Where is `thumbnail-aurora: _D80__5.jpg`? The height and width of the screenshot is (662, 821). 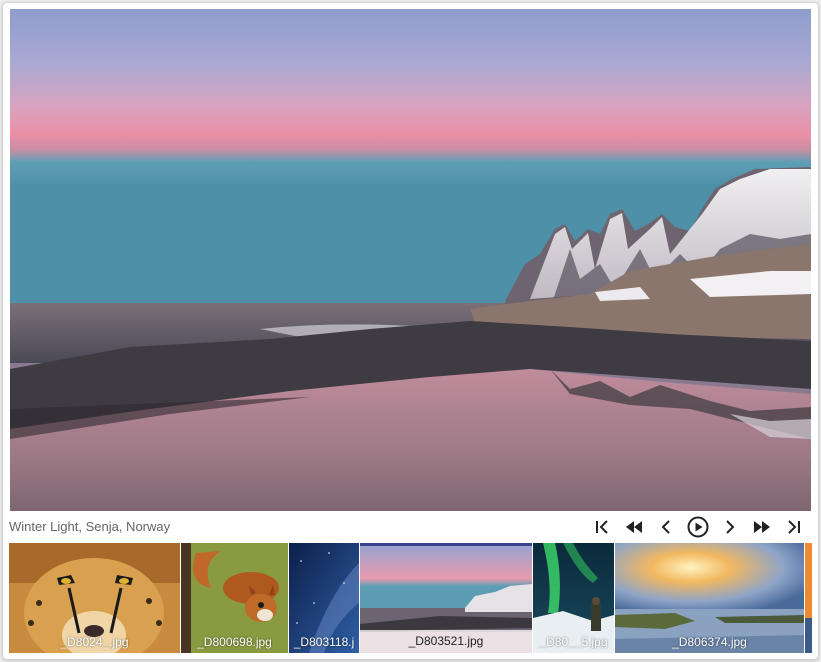
thumbnail-aurora: _D80__5.jpg is located at coordinates (573, 598).